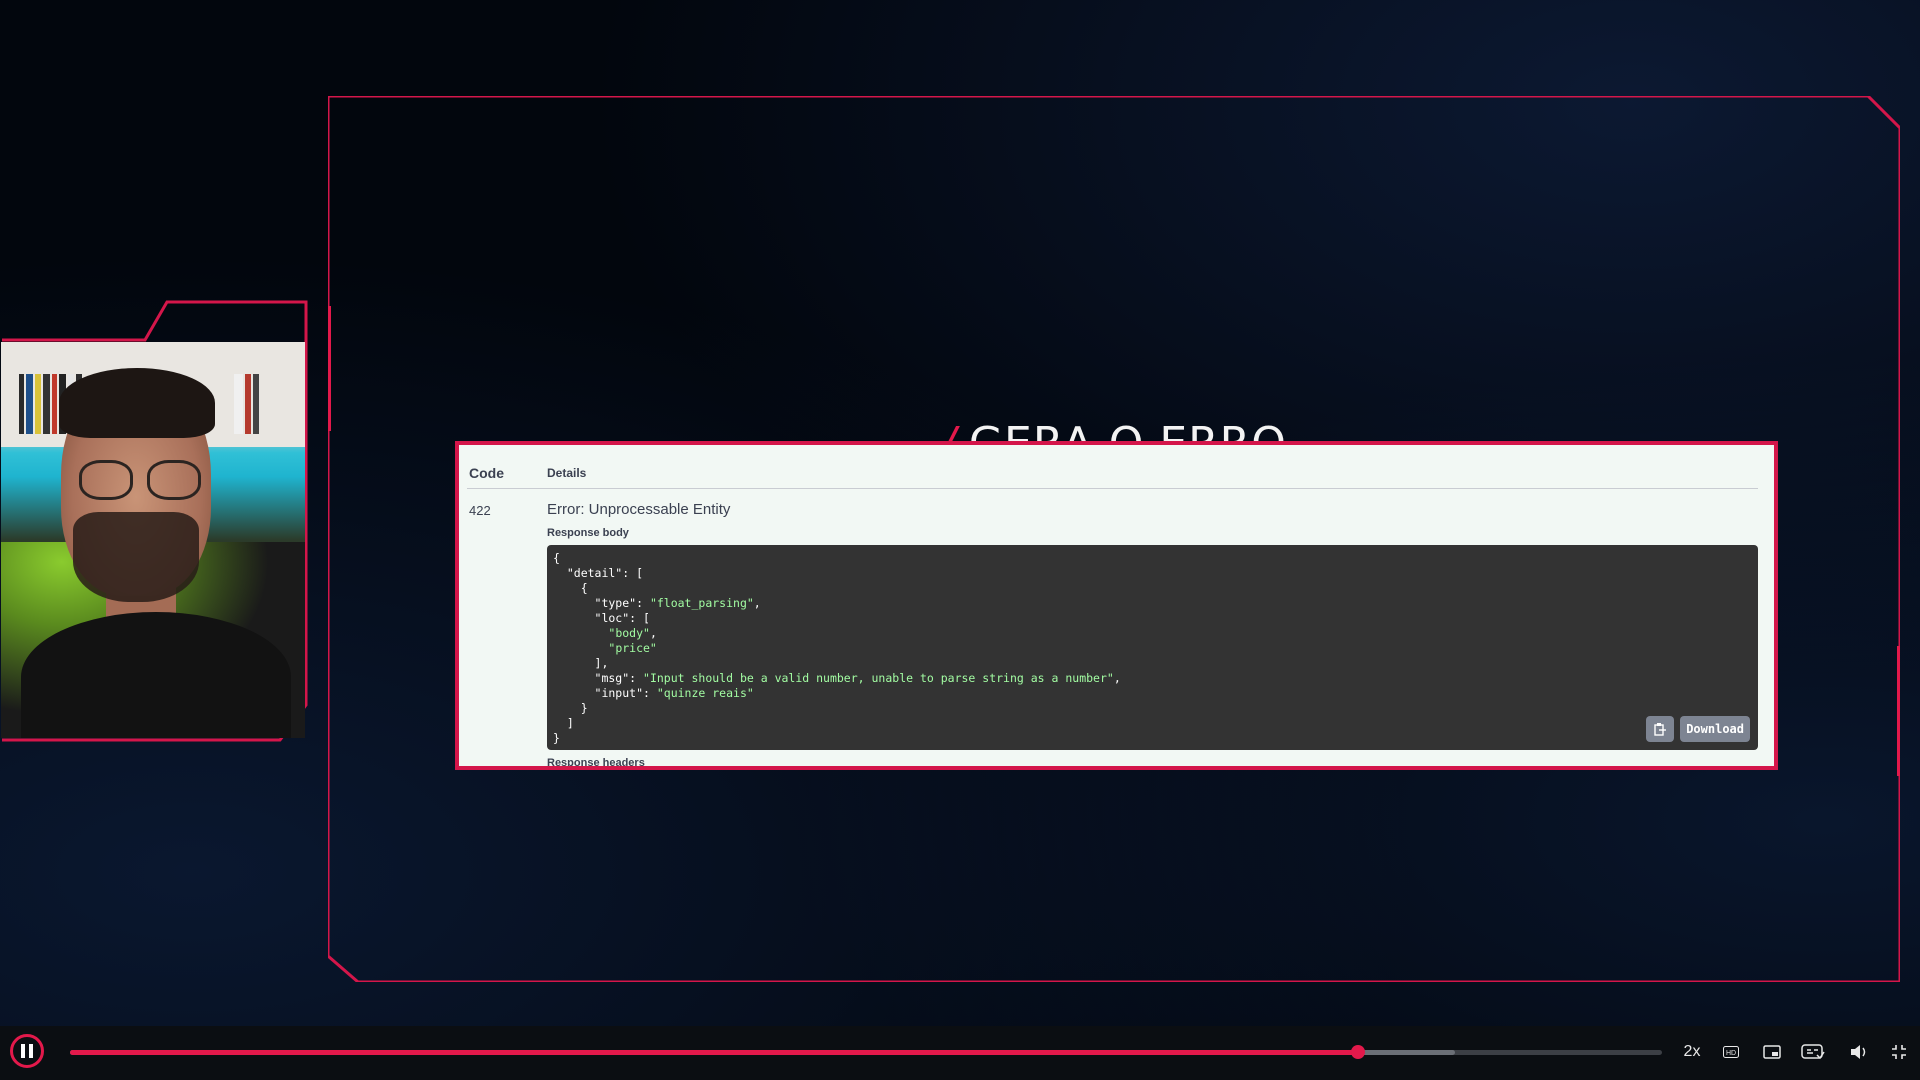 The image size is (1920, 1080). I want to click on picture-in-picture-icon, so click(1772, 1052).